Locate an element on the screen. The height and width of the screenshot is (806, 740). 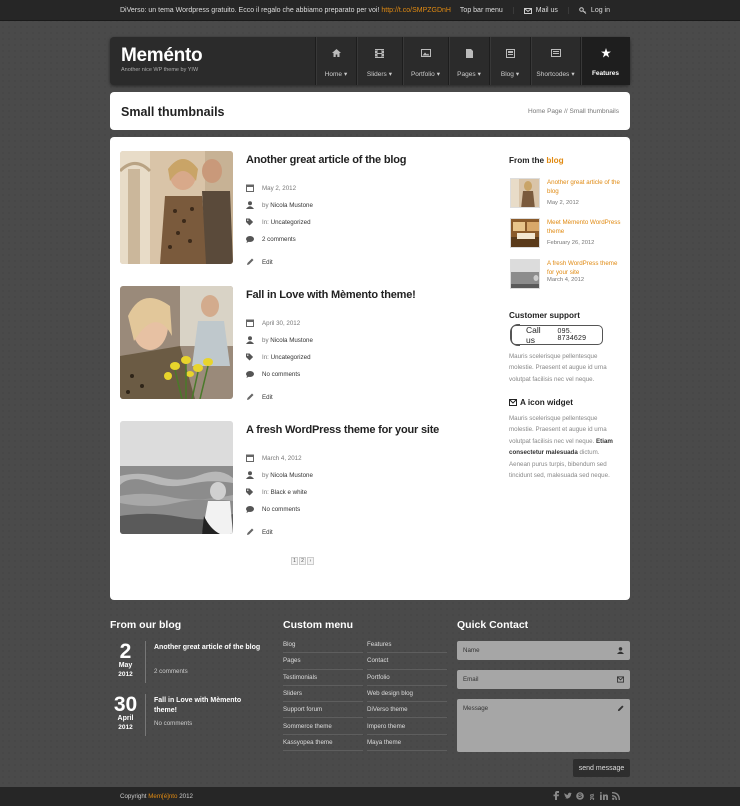
footer-menu-item-blog: Blog is located at coordinates (323, 645).